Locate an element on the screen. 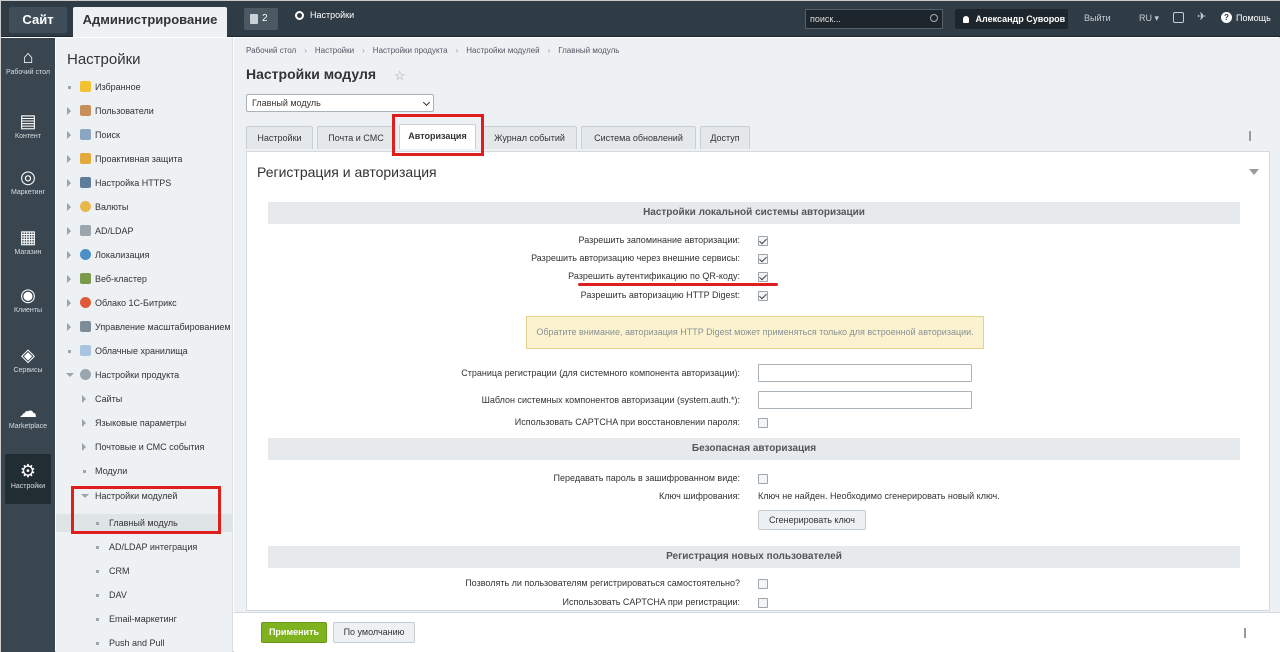  apply-button: Применить is located at coordinates (294, 632).